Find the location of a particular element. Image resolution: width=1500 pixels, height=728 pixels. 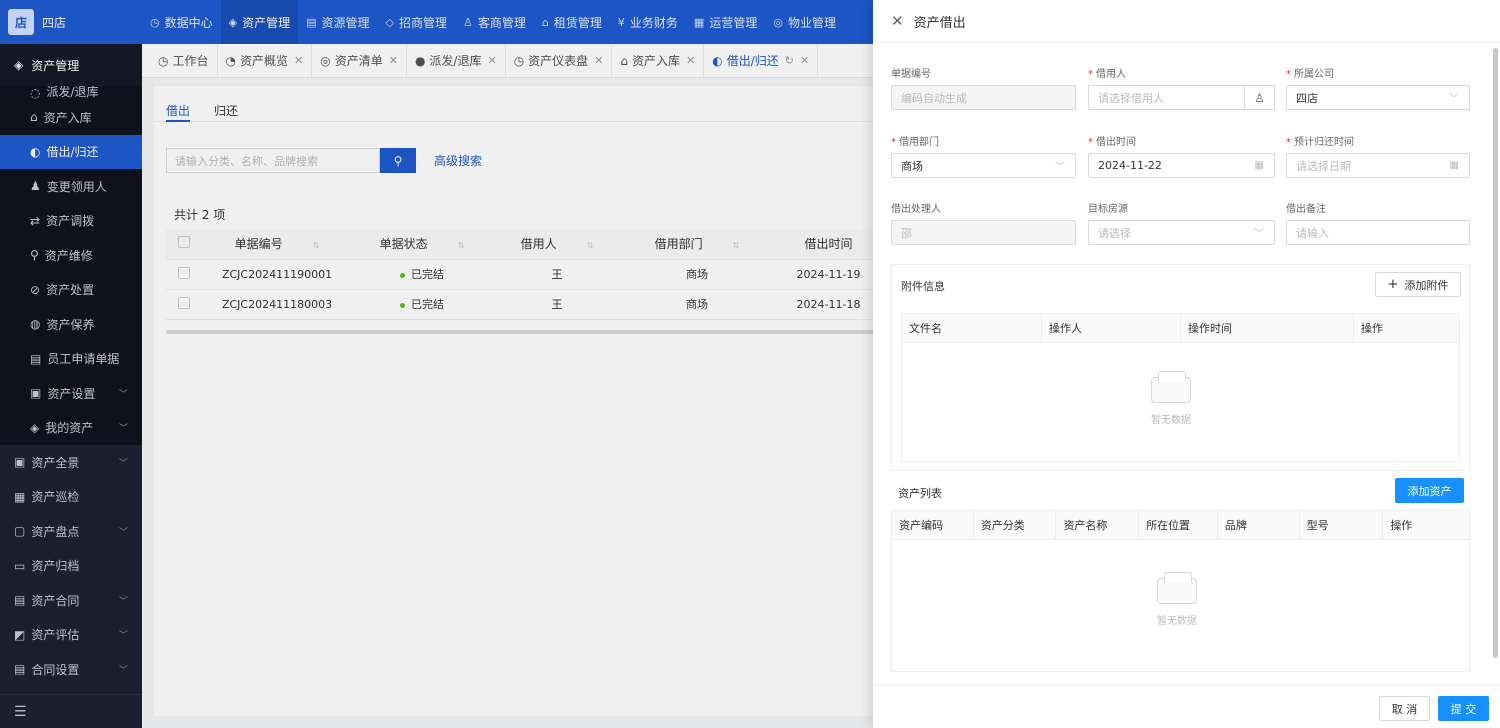

horizontal-scrollbar is located at coordinates (525, 332).